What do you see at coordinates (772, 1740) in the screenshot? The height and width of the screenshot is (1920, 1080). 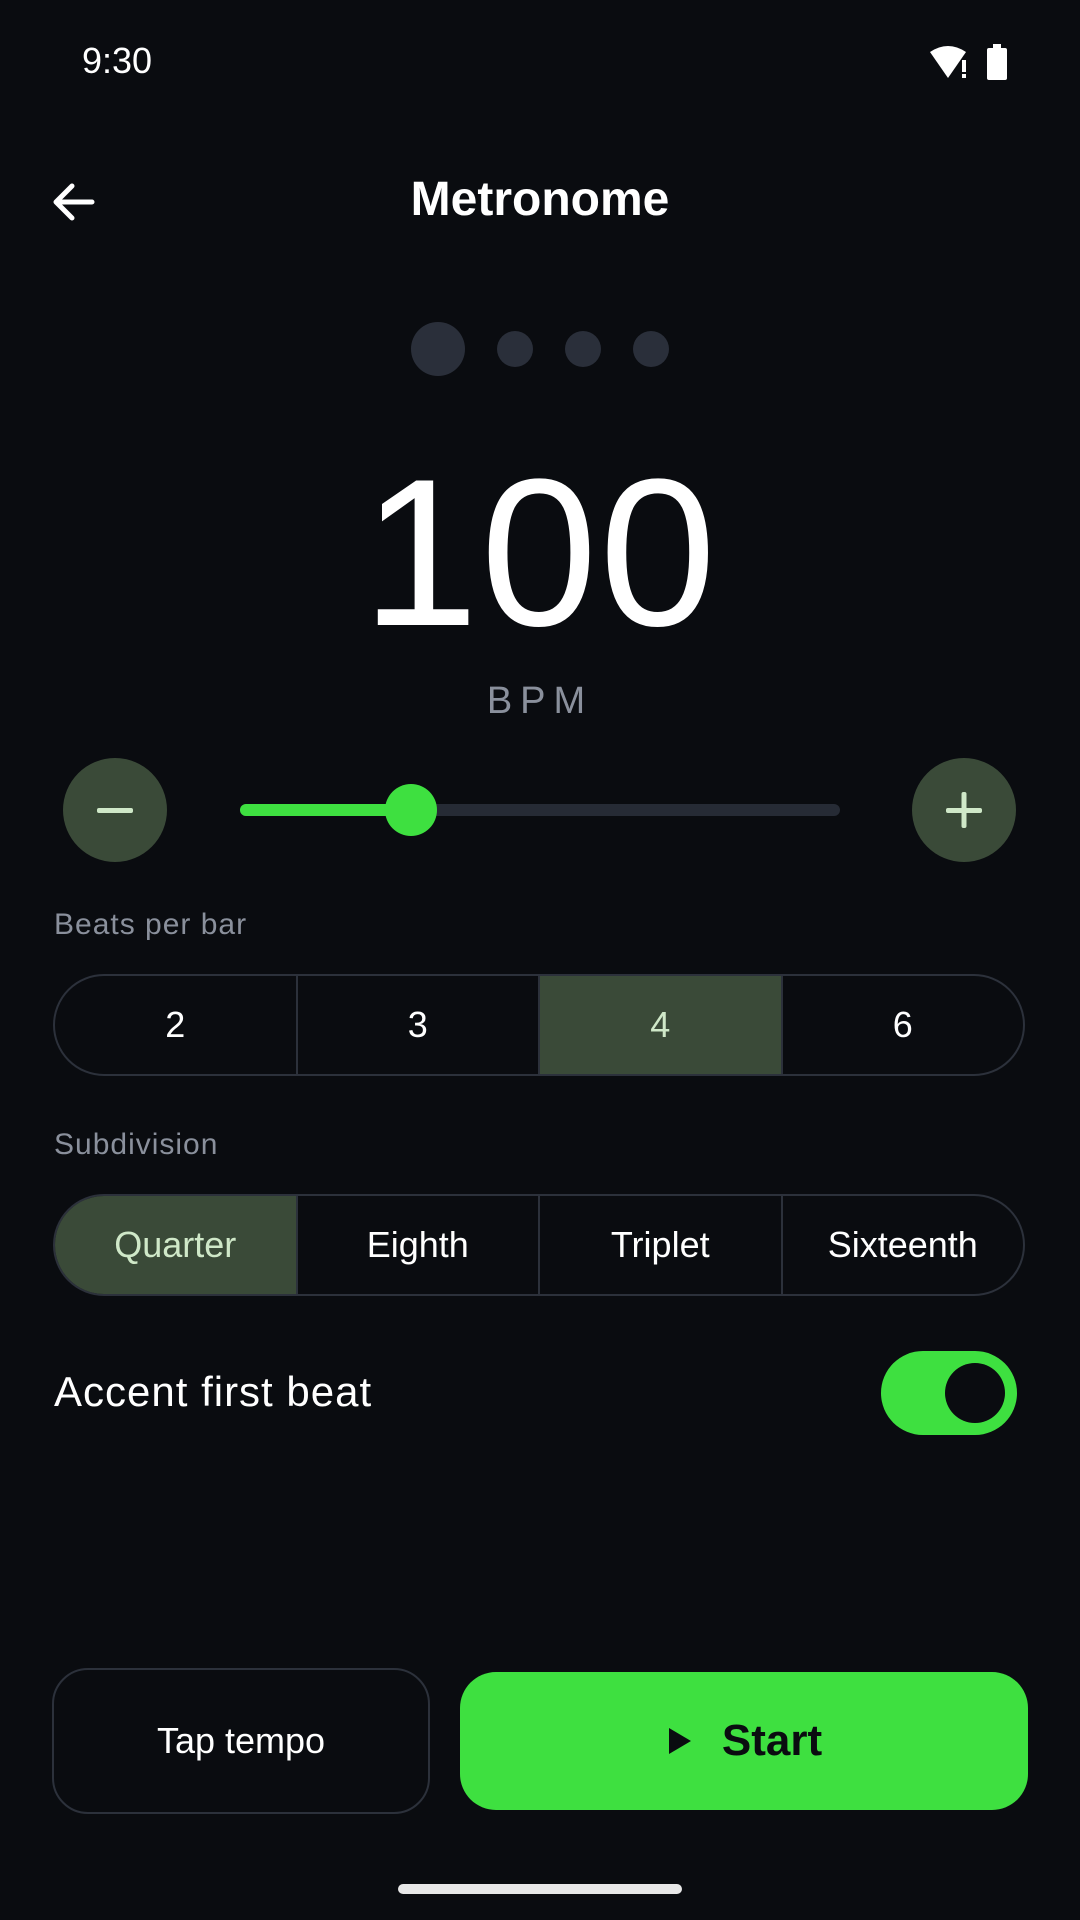 I see `start-button-label: Start` at bounding box center [772, 1740].